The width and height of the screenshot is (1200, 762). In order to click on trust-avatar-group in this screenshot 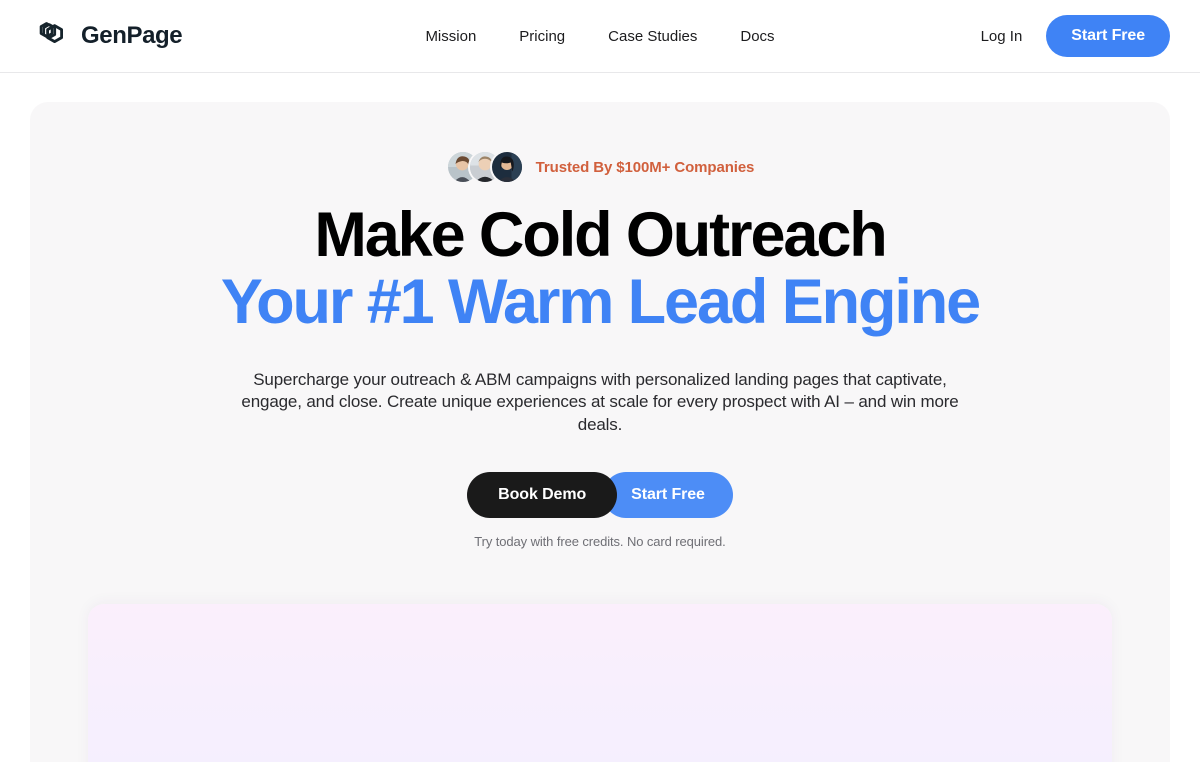, I will do `click(484, 167)`.